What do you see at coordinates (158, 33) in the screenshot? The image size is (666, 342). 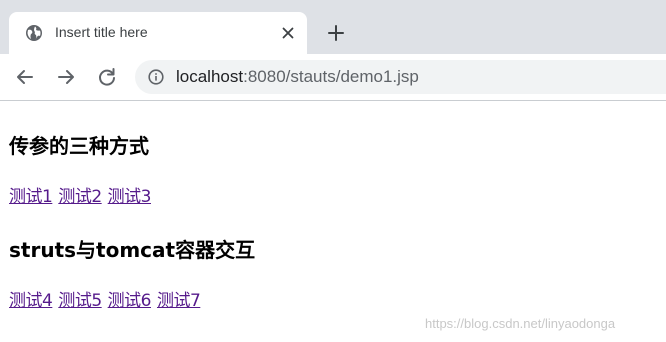 I see `browser-tab: Insert title here` at bounding box center [158, 33].